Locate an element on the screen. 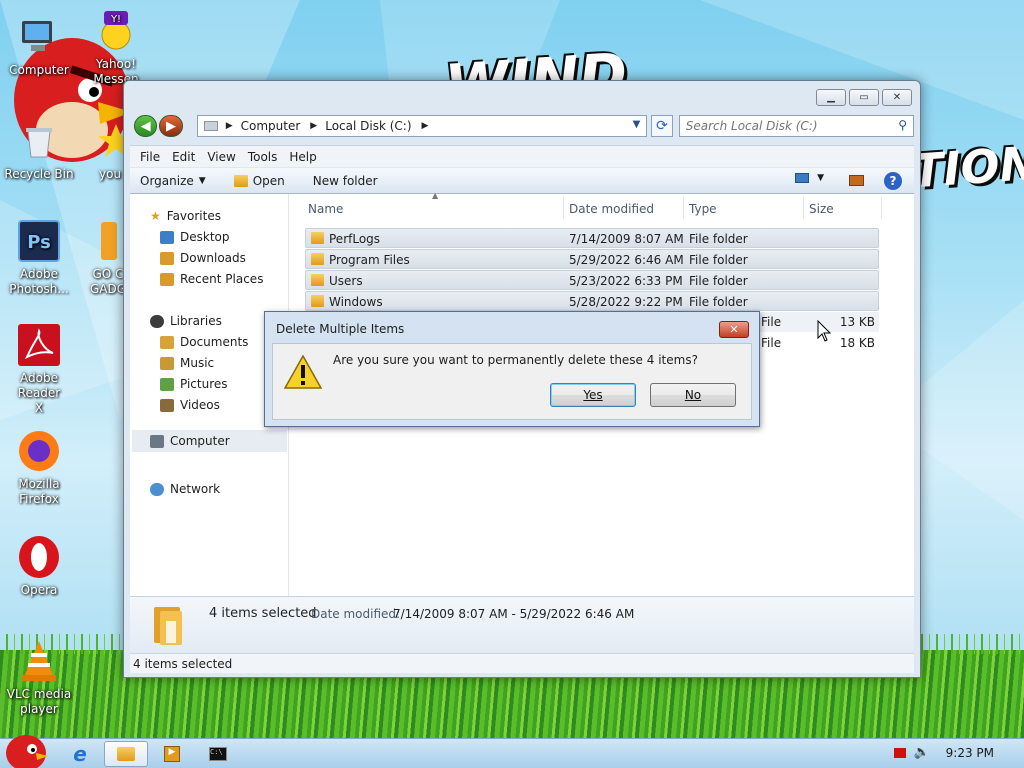 This screenshot has height=768, width=1024. clock: 9:23 PM is located at coordinates (970, 753).